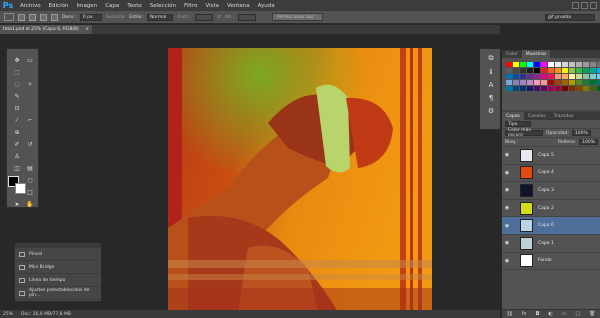 This screenshot has height=318, width=600. I want to click on history-brush-tool-icon: ↺, so click(30, 144).